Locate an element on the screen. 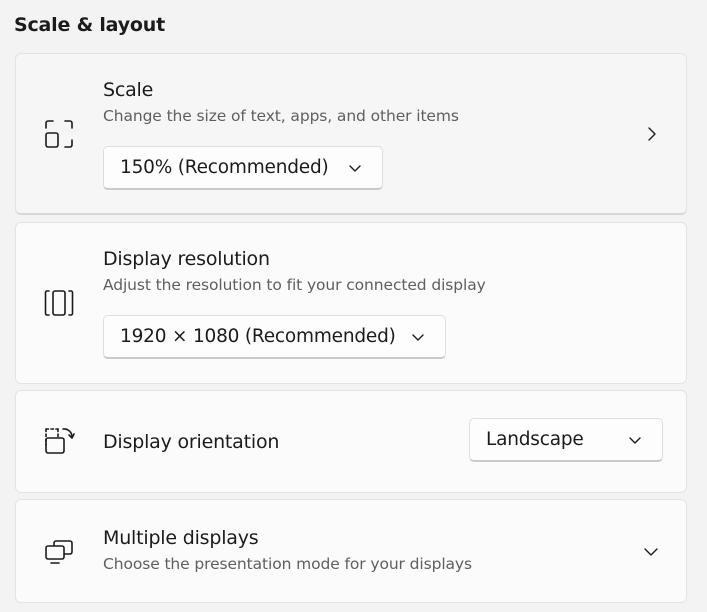  chevron-right-icon is located at coordinates (652, 134).